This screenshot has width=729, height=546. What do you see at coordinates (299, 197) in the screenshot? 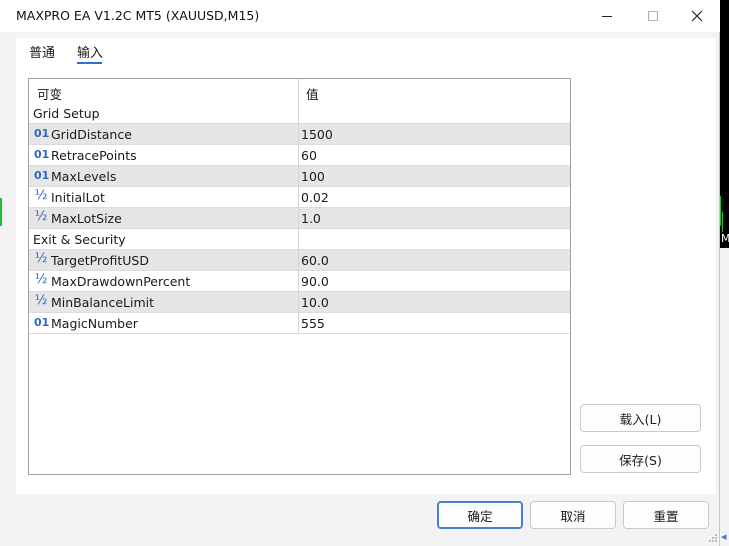
I see `table-row: ½ InitialLot 0.02` at bounding box center [299, 197].